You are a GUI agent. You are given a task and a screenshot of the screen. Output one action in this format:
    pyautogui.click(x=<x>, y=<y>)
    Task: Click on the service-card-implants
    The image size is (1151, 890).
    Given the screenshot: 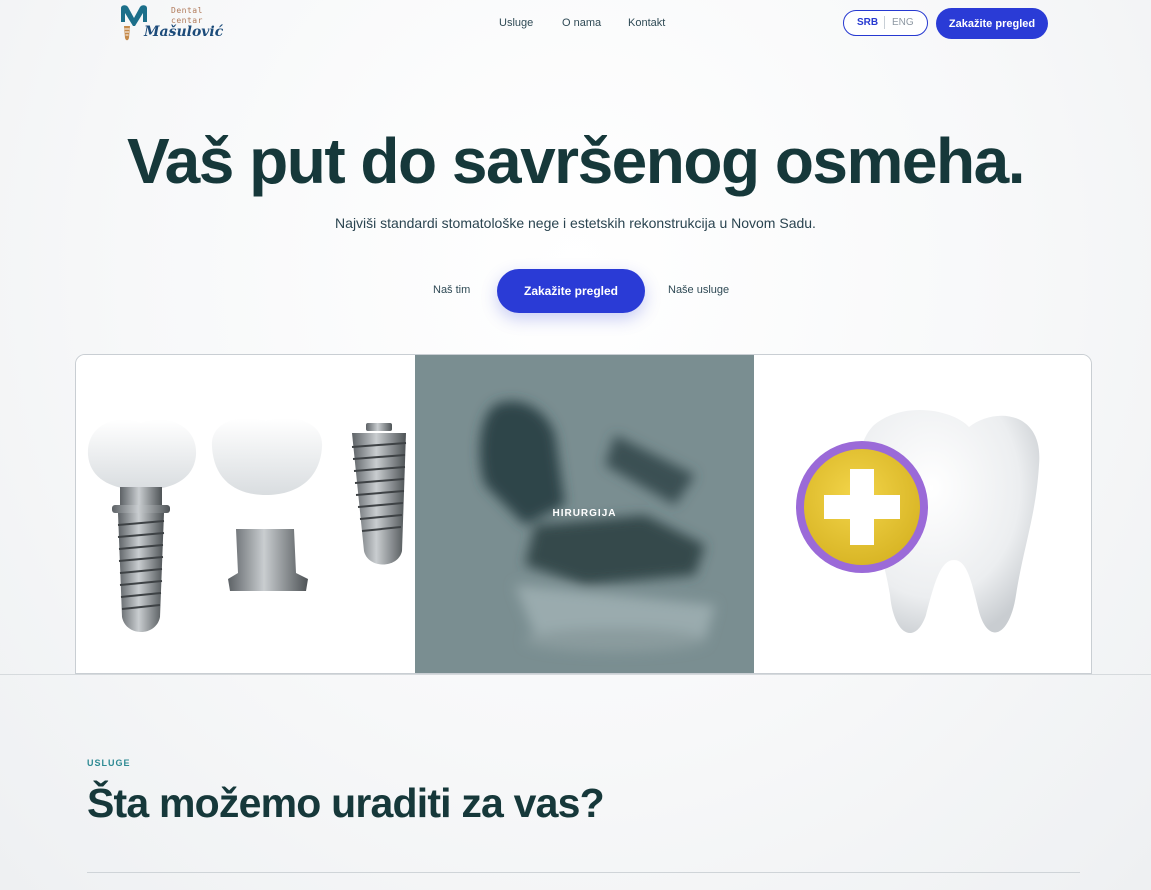 What is the action you would take?
    pyautogui.click(x=245, y=514)
    